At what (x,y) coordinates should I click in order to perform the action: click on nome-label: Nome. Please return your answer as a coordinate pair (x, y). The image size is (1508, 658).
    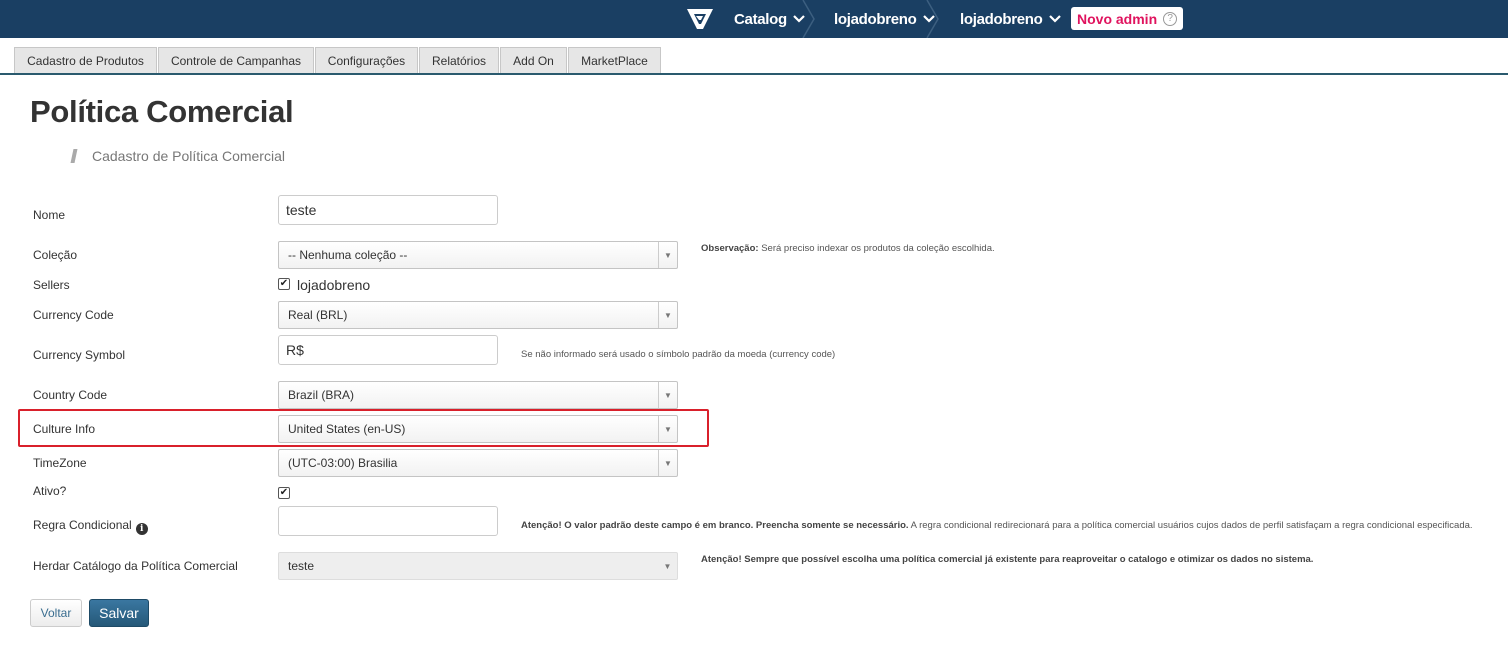
    Looking at the image, I should click on (49, 215).